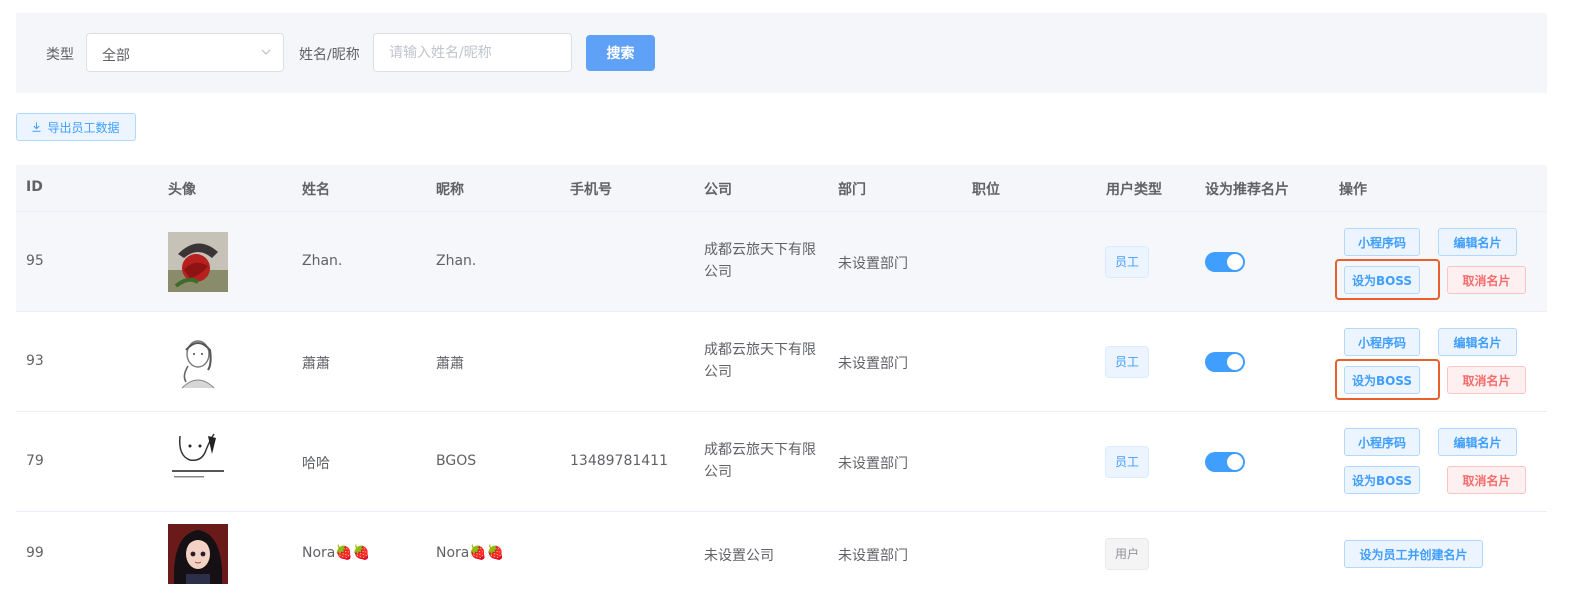 The image size is (1580, 600). Describe the element at coordinates (450, 190) in the screenshot. I see `column-header-nickname: 昵称` at that location.